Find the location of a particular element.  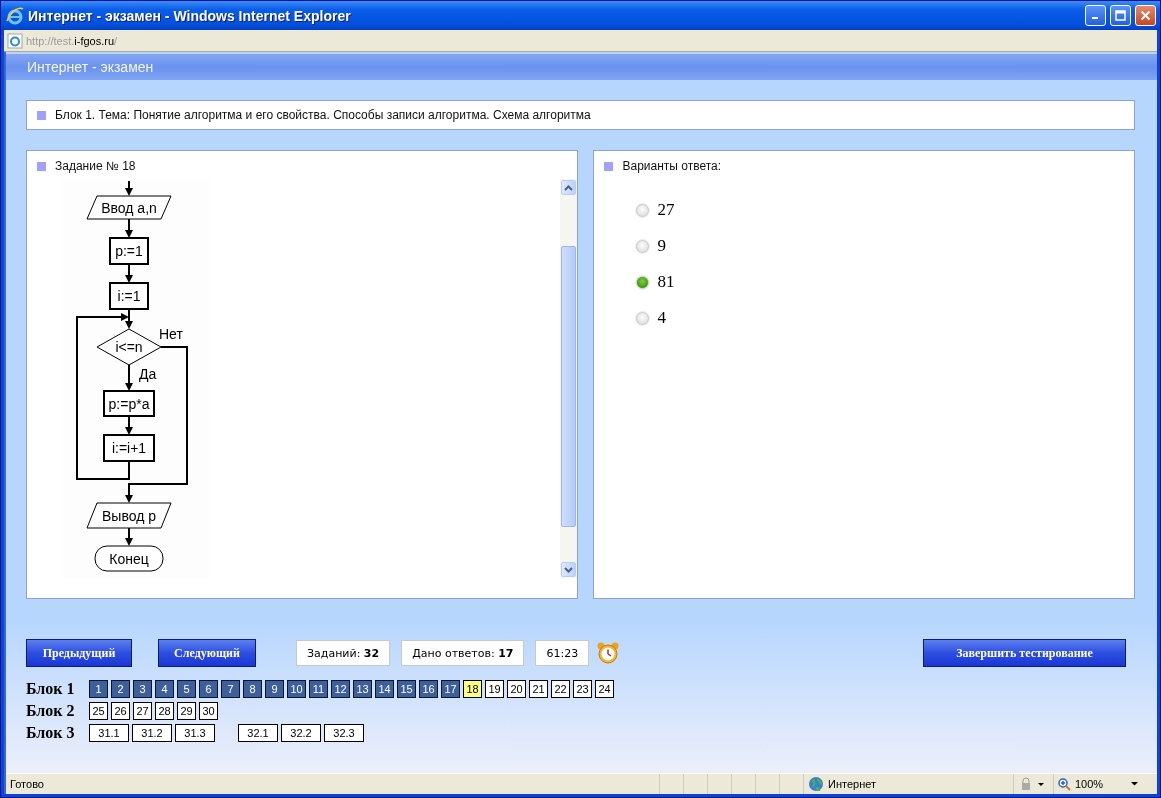

answer-option: 9 is located at coordinates (661, 246).